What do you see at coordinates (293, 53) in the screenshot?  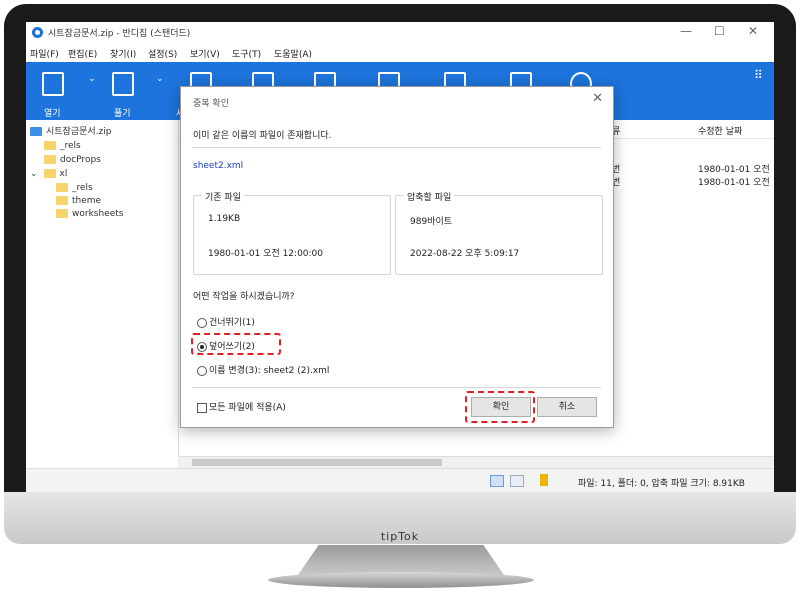 I see `menu-help: 도움말(A)` at bounding box center [293, 53].